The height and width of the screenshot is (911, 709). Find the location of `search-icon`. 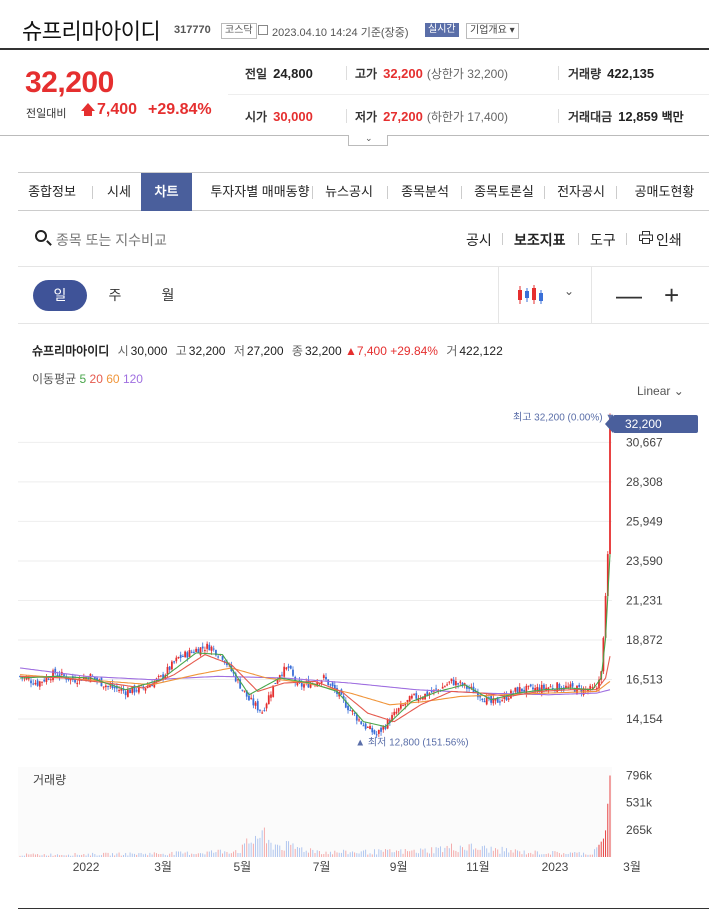

search-icon is located at coordinates (41, 236).